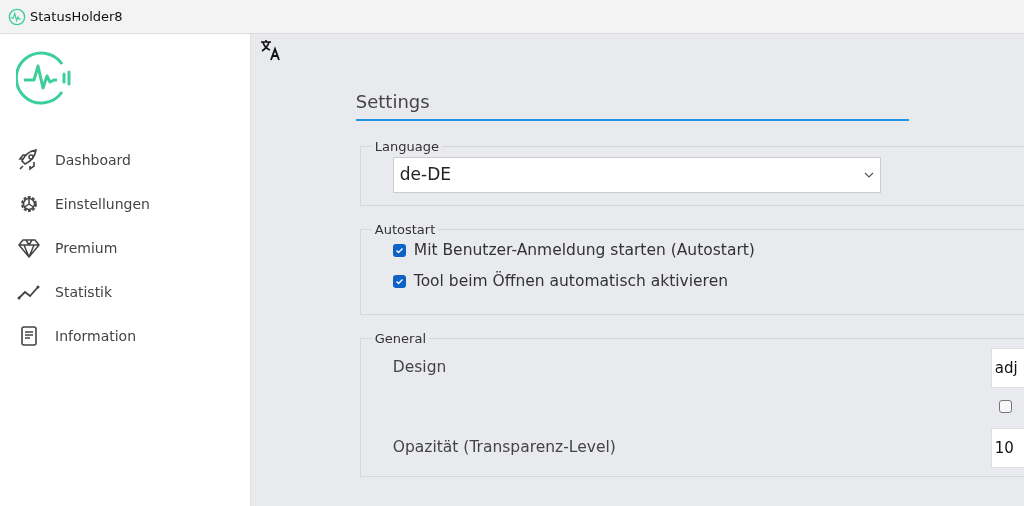 The height and width of the screenshot is (506, 1024). What do you see at coordinates (504, 447) in the screenshot?
I see `field-label: Opazität (Transparenz-Level)` at bounding box center [504, 447].